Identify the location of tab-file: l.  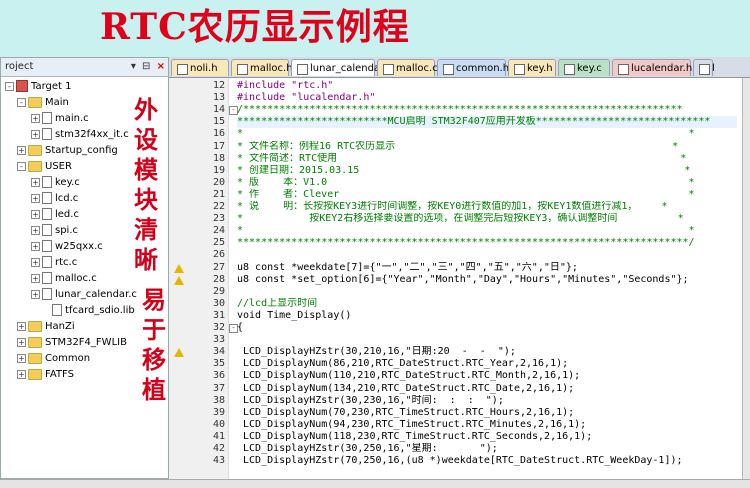
(704, 67).